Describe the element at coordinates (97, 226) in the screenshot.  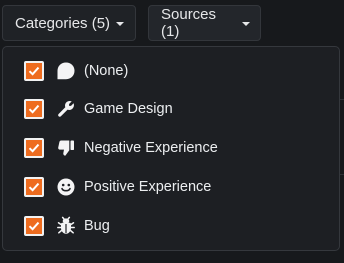
I see `option-label: Bug` at that location.